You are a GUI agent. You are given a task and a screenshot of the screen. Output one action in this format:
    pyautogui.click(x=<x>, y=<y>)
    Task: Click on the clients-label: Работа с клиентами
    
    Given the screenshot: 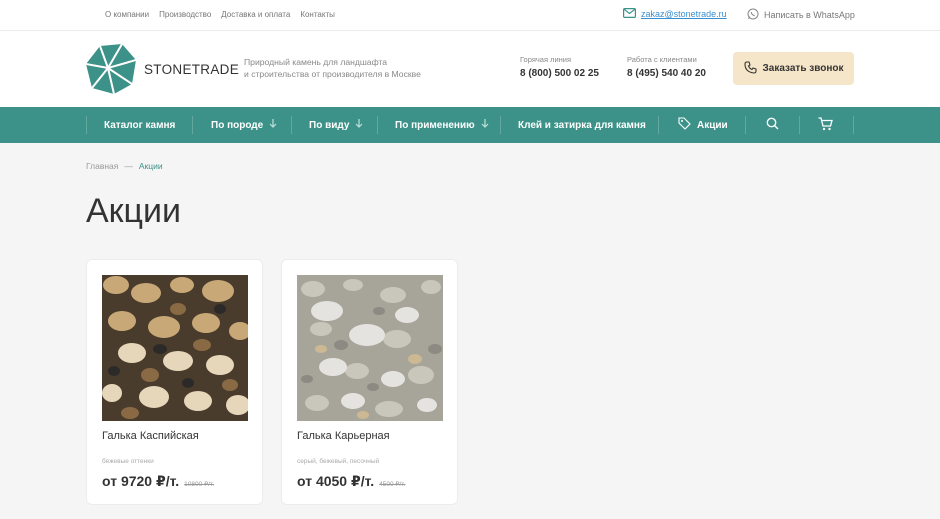 What is the action you would take?
    pyautogui.click(x=662, y=59)
    